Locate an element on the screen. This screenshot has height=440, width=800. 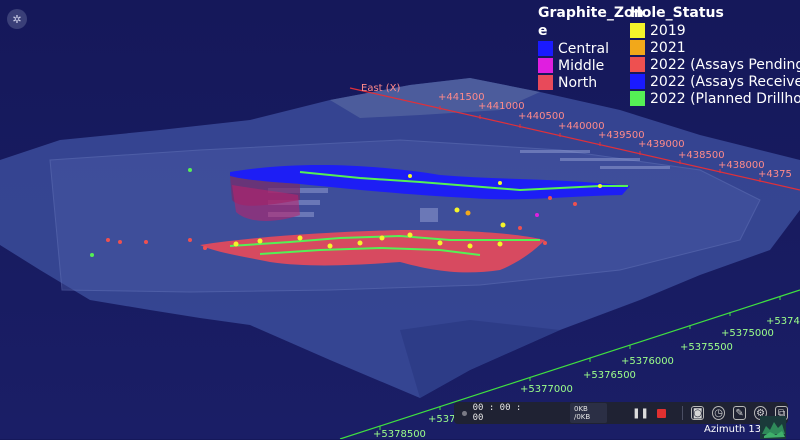
north-axis-tick: +5376500 is located at coordinates (609, 375).